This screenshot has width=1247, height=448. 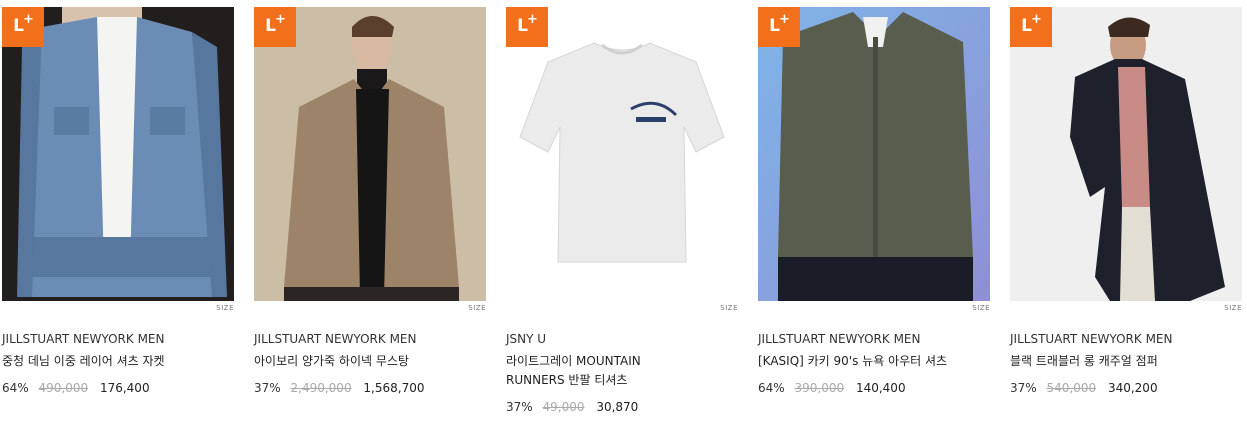 What do you see at coordinates (819, 388) in the screenshot?
I see `original-price: 390,000` at bounding box center [819, 388].